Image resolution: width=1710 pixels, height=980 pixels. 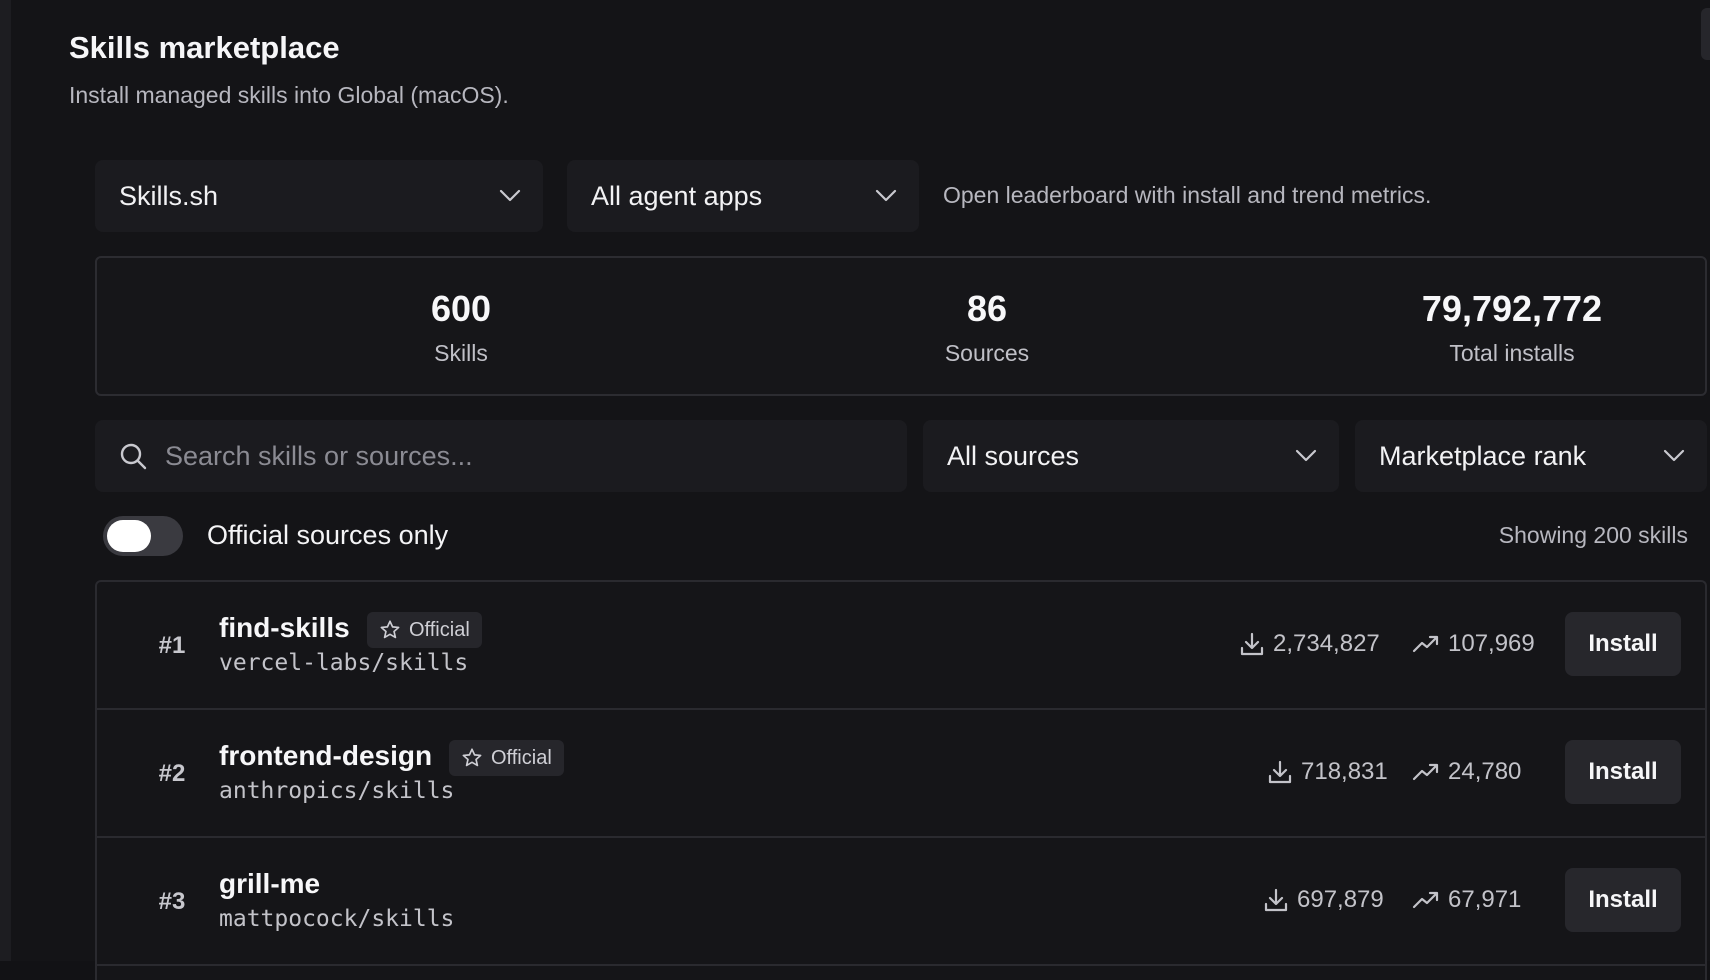 I want to click on search-box, so click(x=501, y=456).